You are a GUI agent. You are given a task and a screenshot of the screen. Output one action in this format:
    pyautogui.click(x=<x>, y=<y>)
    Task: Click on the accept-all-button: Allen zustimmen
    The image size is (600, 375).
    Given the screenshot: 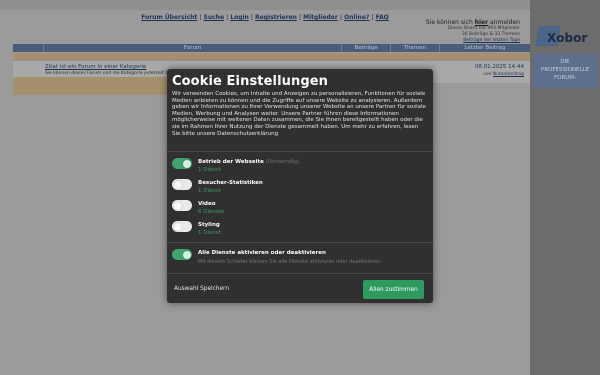 What is the action you would take?
    pyautogui.click(x=393, y=289)
    